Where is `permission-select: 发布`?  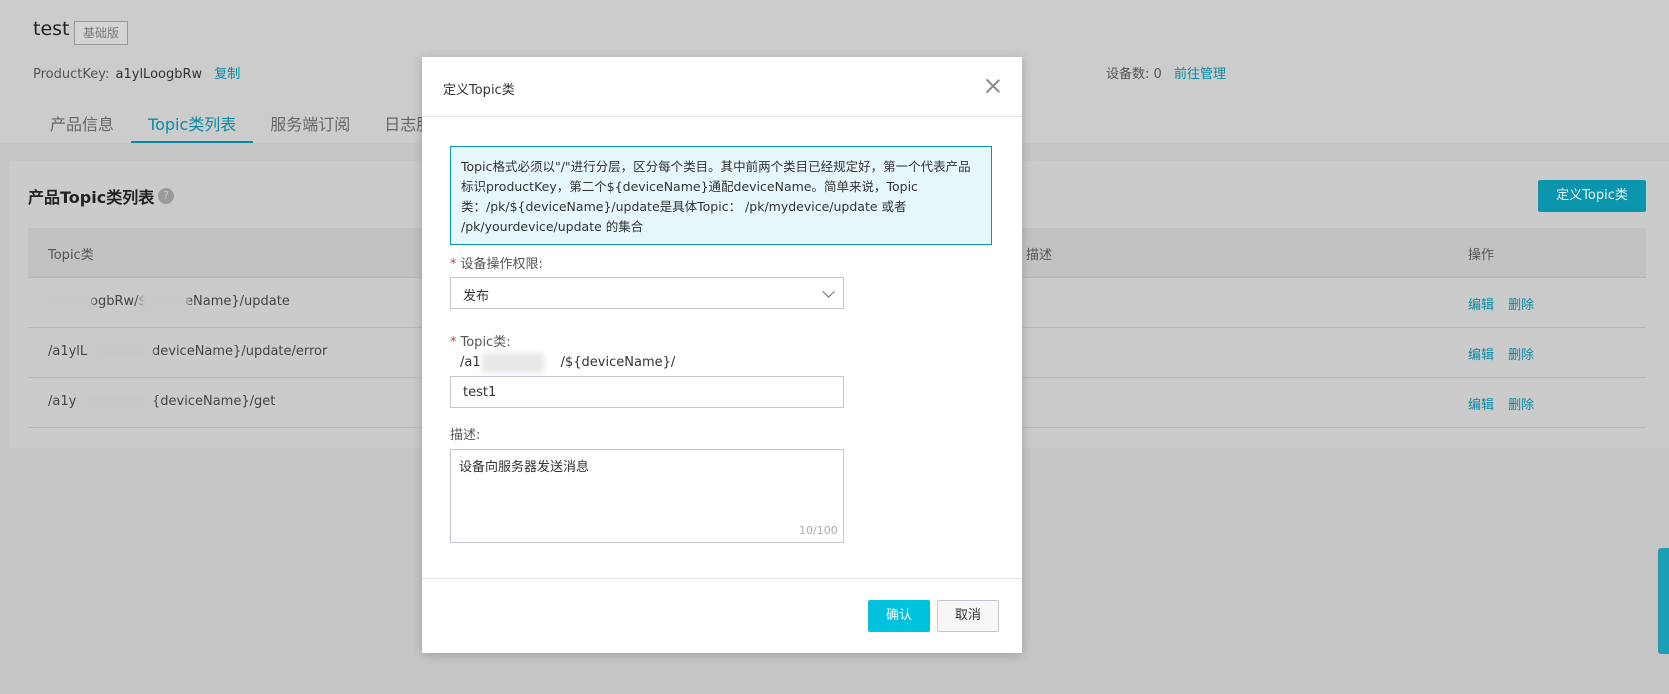
permission-select: 发布 is located at coordinates (647, 293).